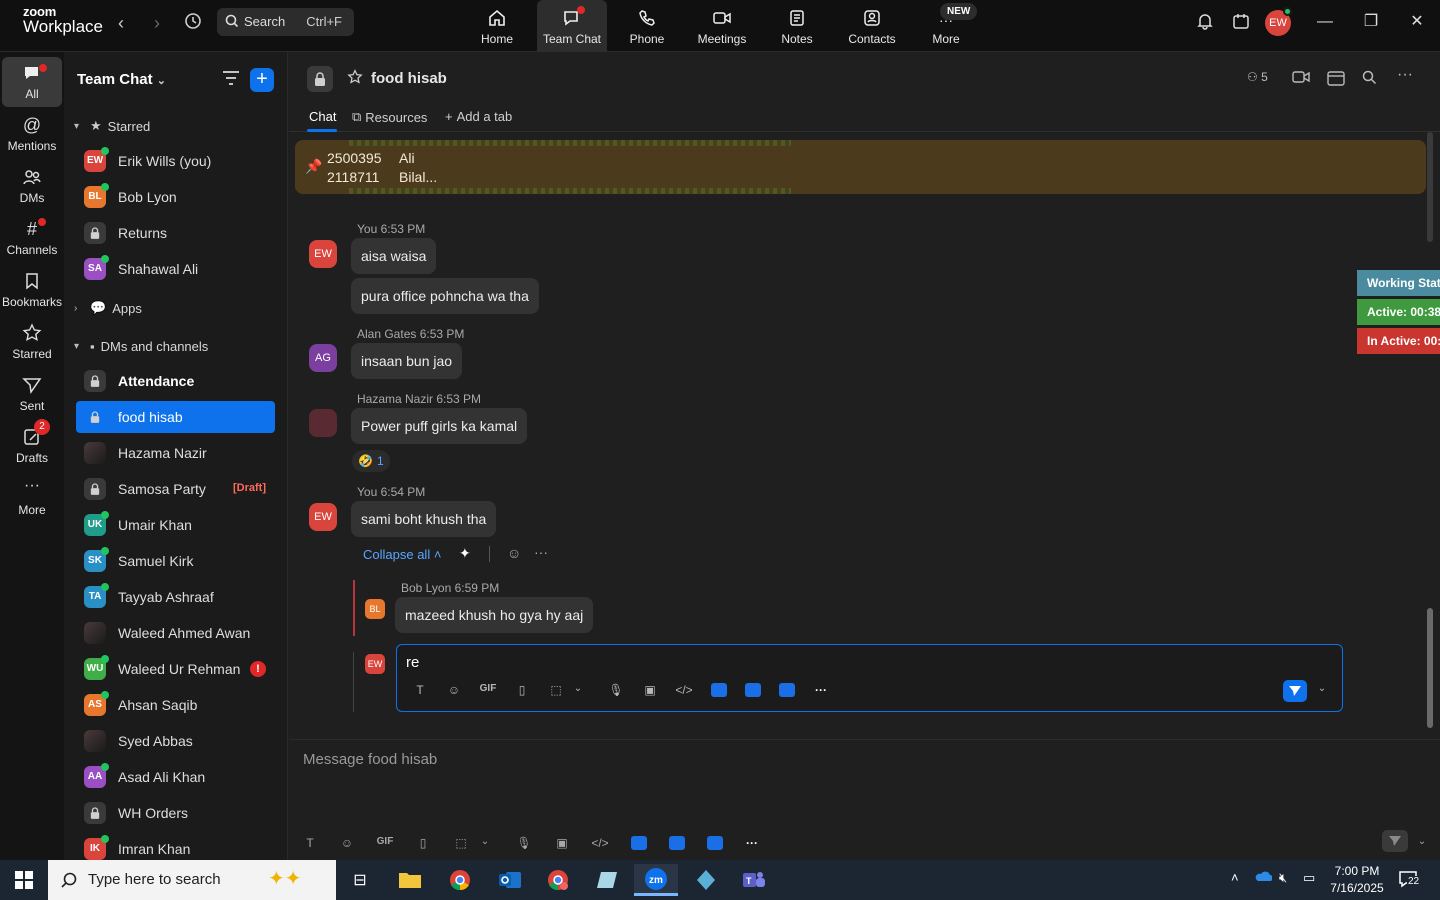 Image resolution: width=1440 pixels, height=900 pixels. I want to click on section-starred: ▾ ★ Starred, so click(112, 126).